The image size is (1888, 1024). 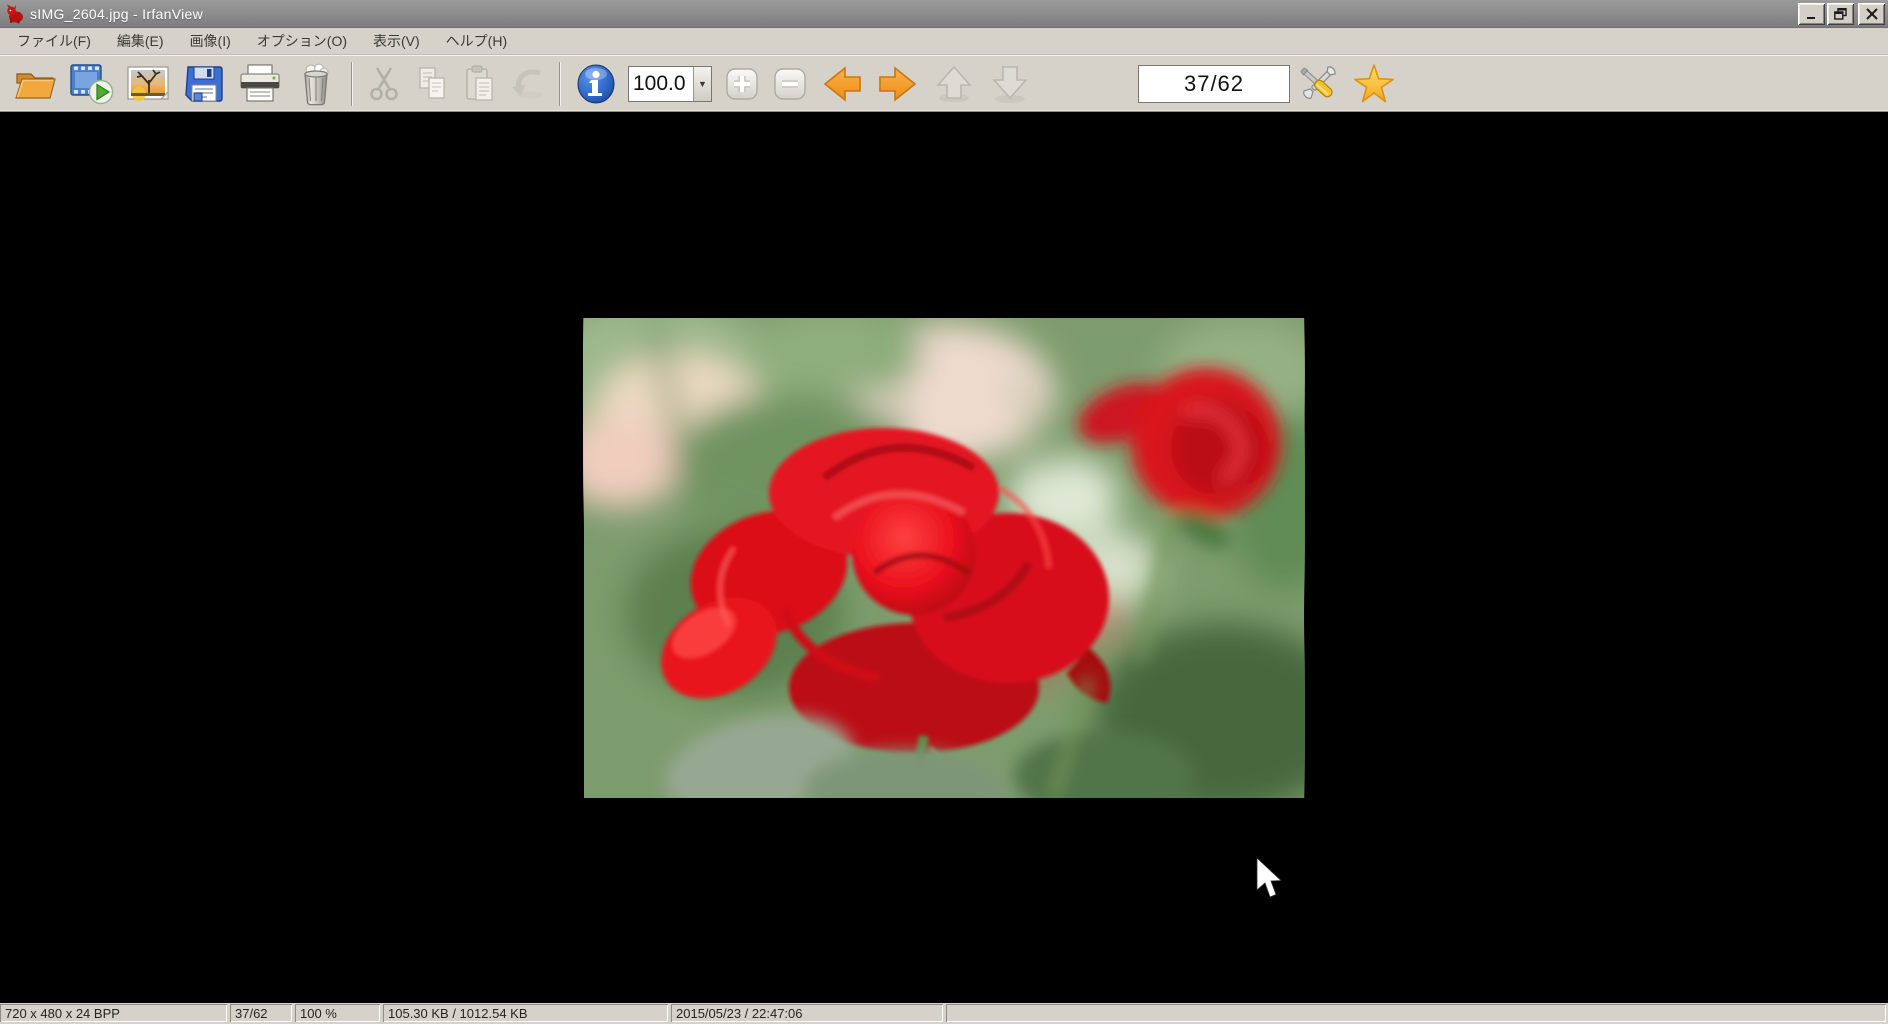 What do you see at coordinates (944, 14) in the screenshot?
I see `titlebar: sIMG_2604.jpg - IrfanView` at bounding box center [944, 14].